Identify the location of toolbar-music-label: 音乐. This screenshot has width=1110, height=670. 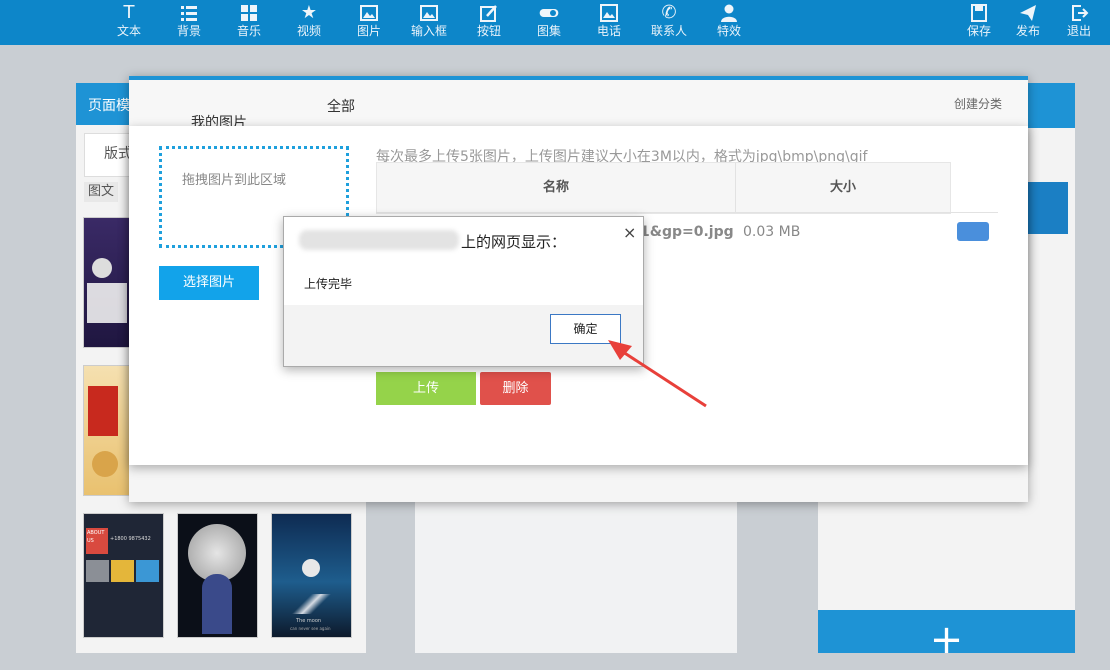
(248, 31).